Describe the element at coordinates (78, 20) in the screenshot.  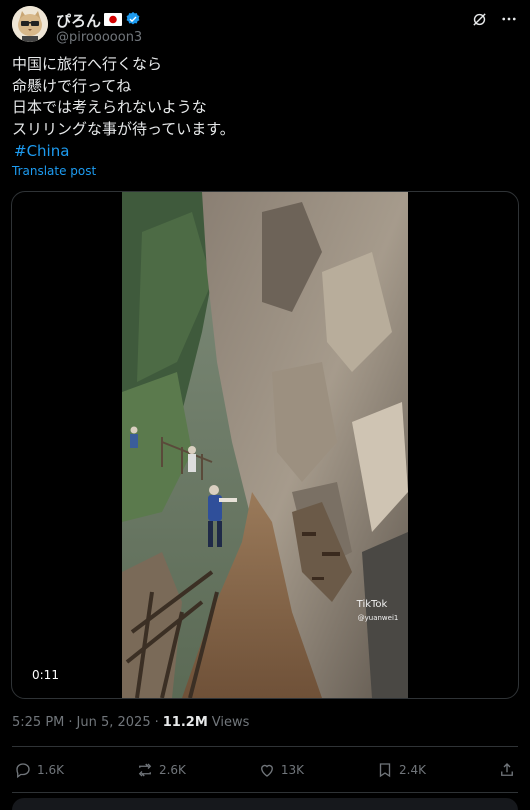
I see `display-name: ぴろん` at that location.